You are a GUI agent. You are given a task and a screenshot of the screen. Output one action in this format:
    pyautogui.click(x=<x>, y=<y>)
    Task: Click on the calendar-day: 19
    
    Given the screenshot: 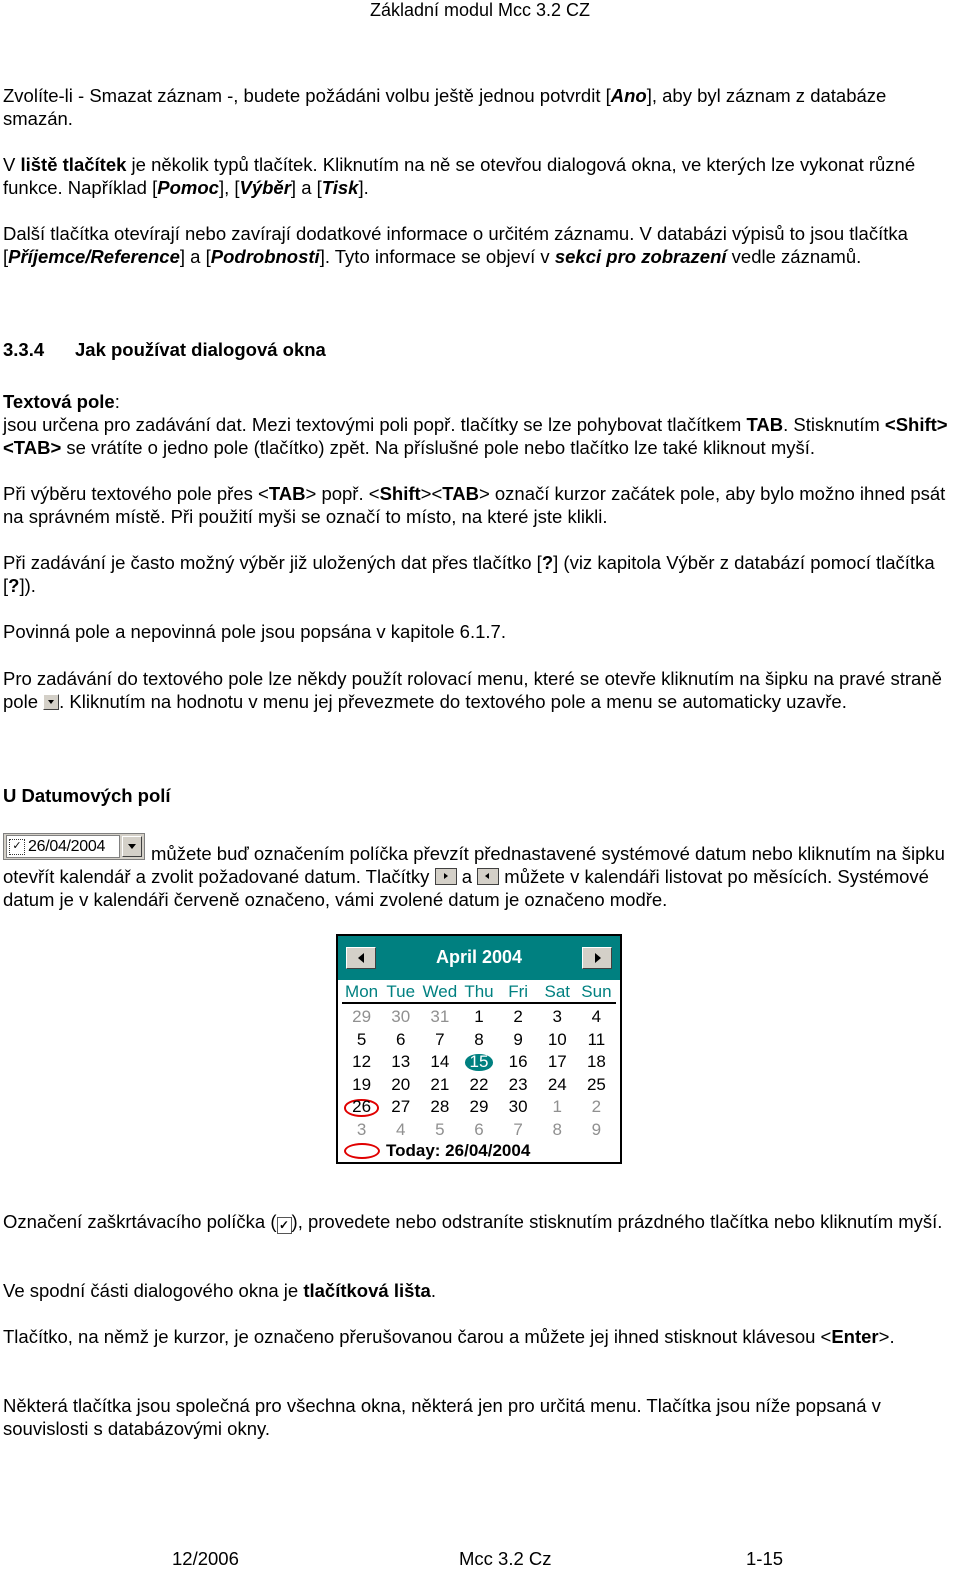 What is the action you would take?
    pyautogui.click(x=361, y=1085)
    